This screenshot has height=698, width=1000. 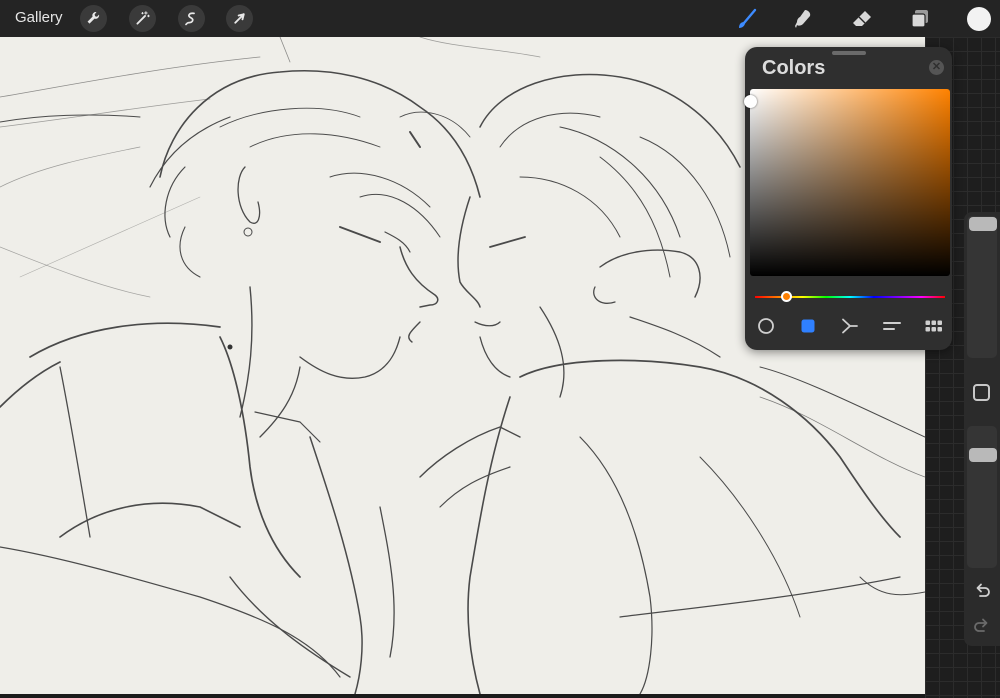 I want to click on colors-panel: Colors ✕, so click(x=848, y=198).